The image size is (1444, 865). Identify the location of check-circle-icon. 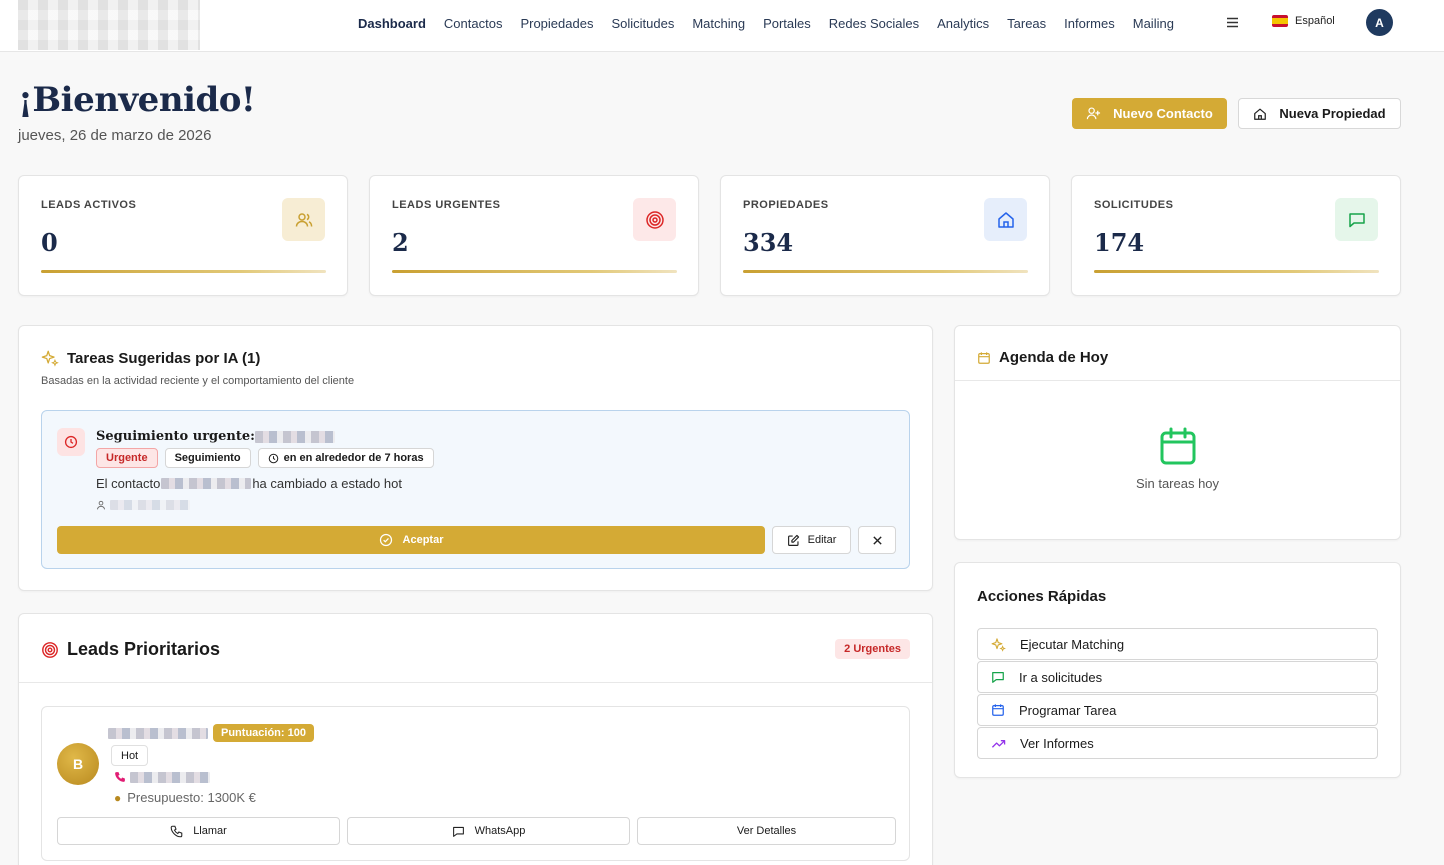
(385, 540).